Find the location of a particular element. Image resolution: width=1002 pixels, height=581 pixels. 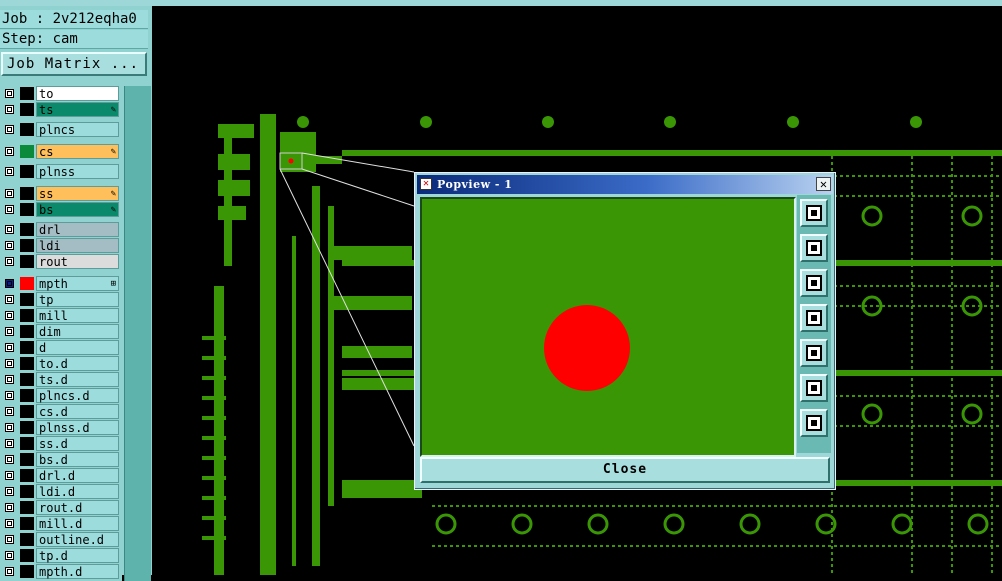

layer-row: mpth.d is located at coordinates (61, 571).